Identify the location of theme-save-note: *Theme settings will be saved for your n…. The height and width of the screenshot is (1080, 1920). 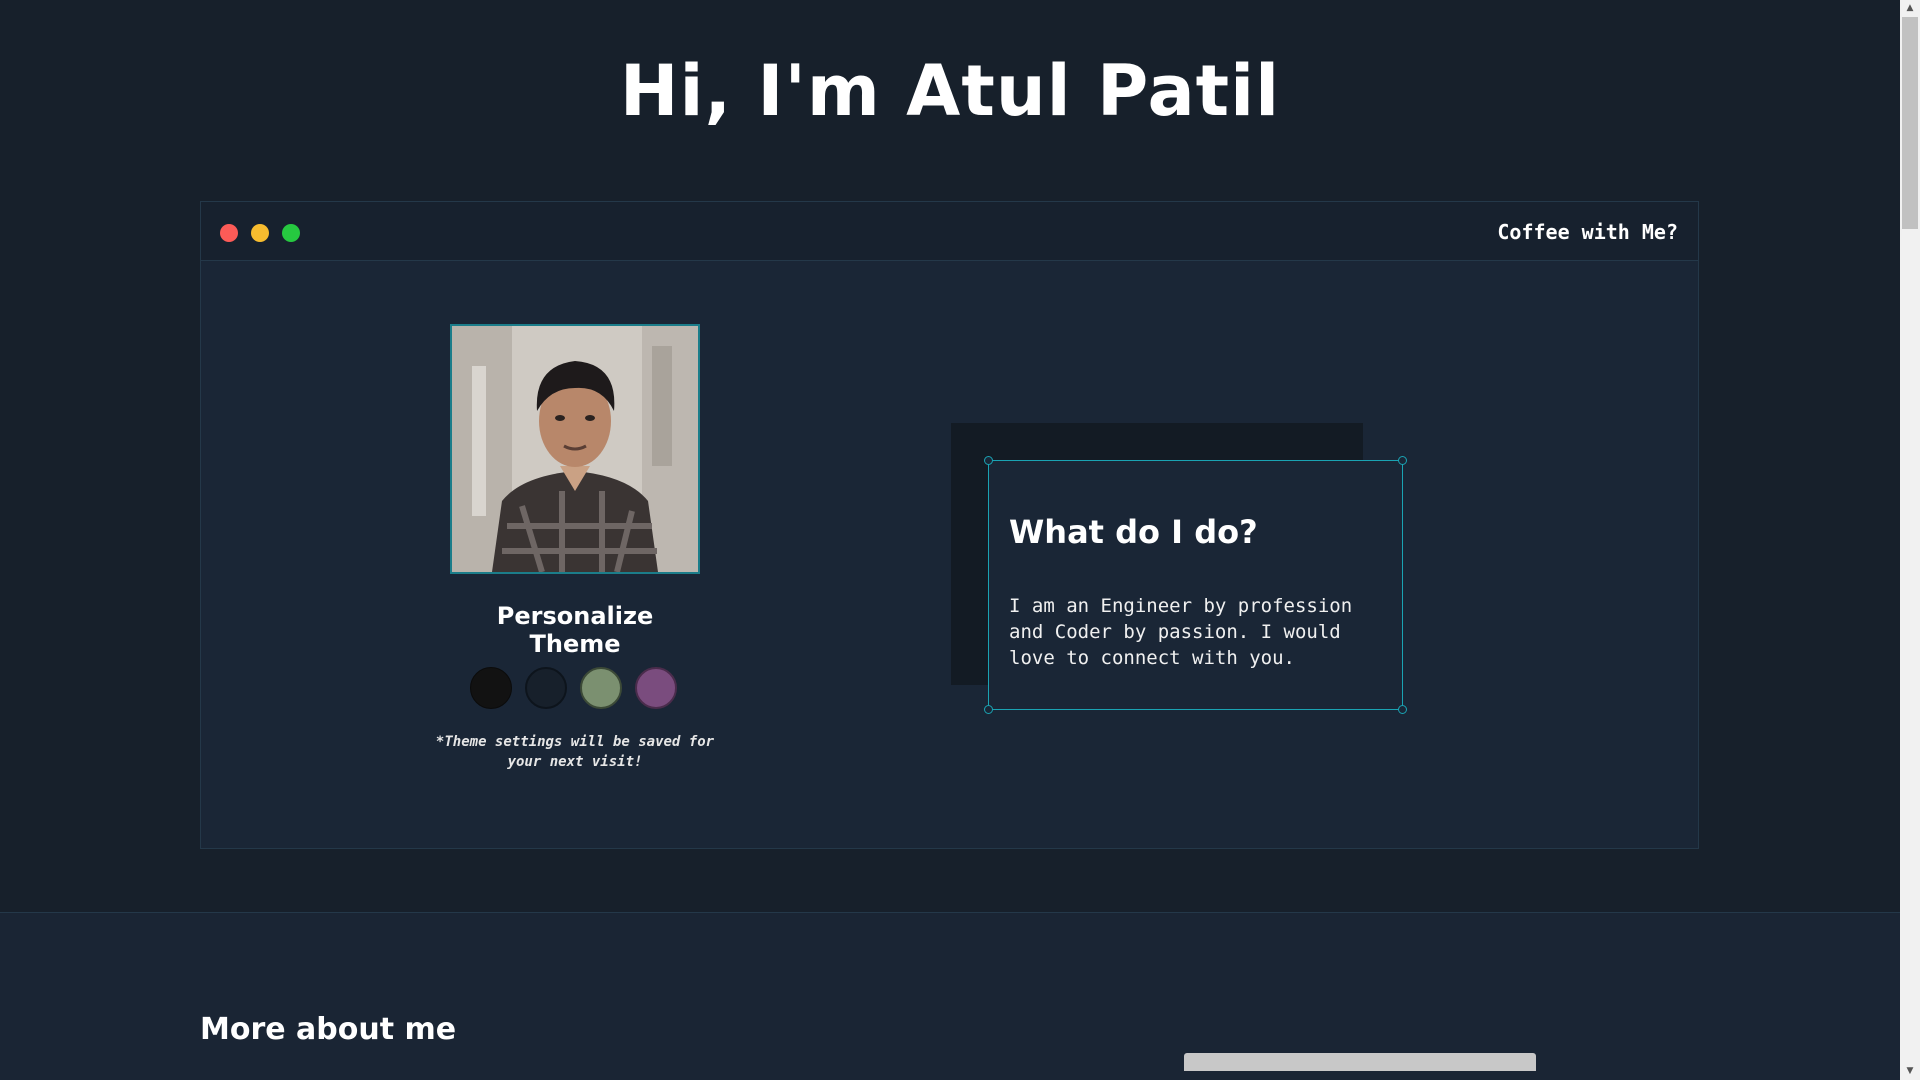
(575, 752).